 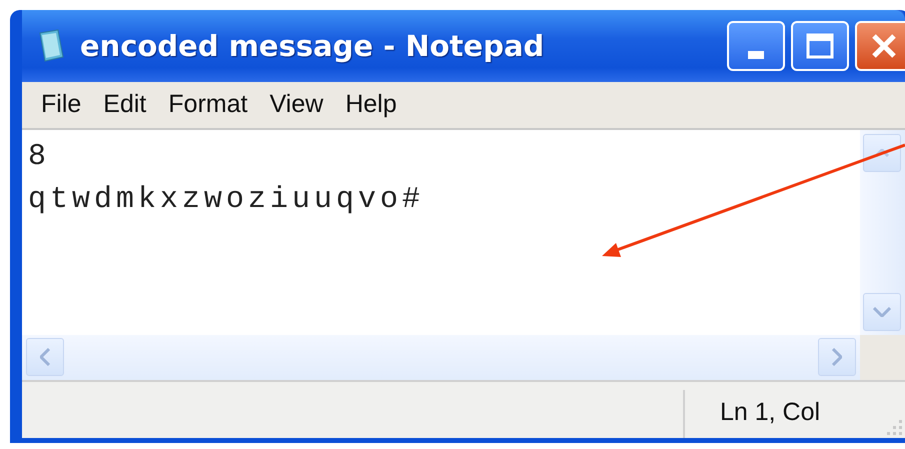 I want to click on text-line: 8, so click(x=39, y=157).